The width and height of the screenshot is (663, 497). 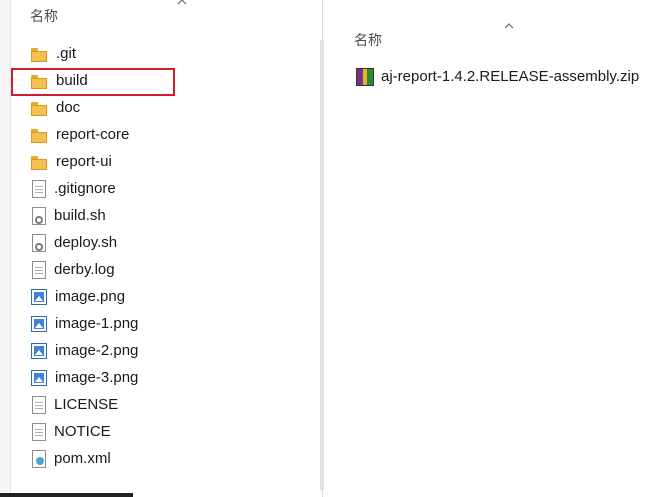 What do you see at coordinates (510, 76) in the screenshot?
I see `file-name-zip: aj-report-1.4.2.RELEASE-assembly.zip` at bounding box center [510, 76].